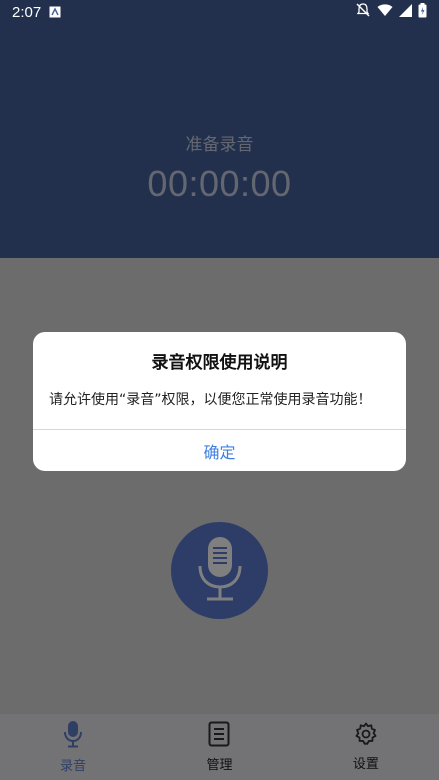 The image size is (439, 780). I want to click on notification-icon, so click(55, 12).